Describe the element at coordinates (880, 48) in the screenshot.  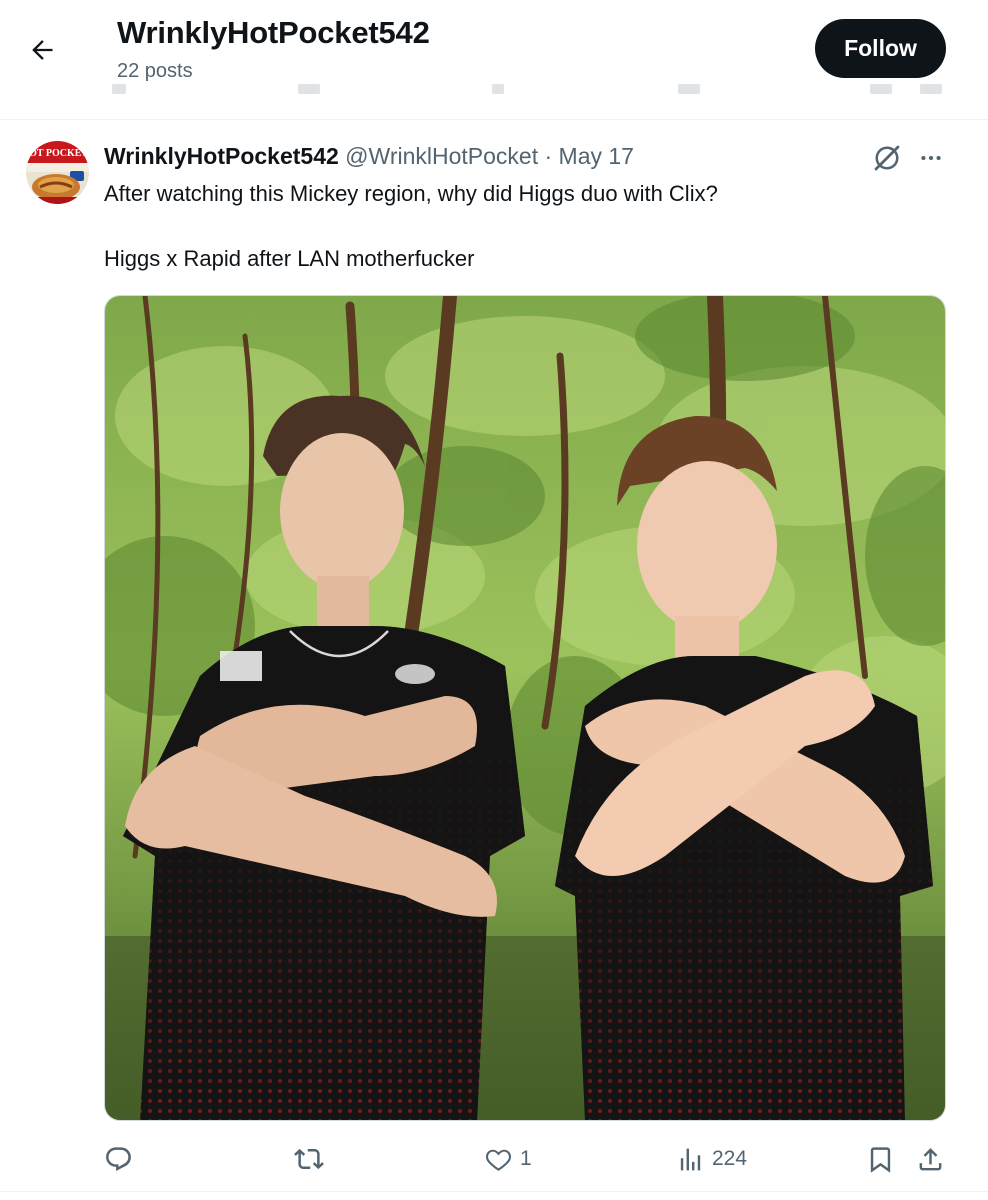
I see `follow-button: Follow` at that location.